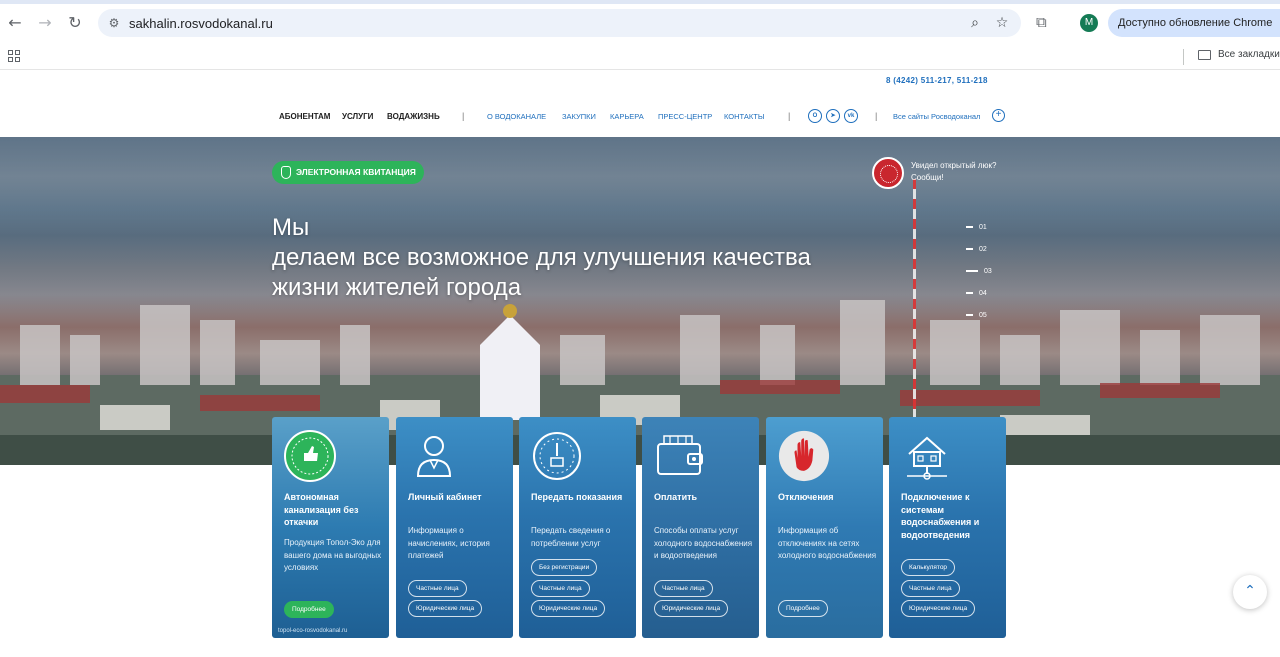  What do you see at coordinates (1194, 23) in the screenshot?
I see `chrome-update-button: Доступно обновление Chrome` at bounding box center [1194, 23].